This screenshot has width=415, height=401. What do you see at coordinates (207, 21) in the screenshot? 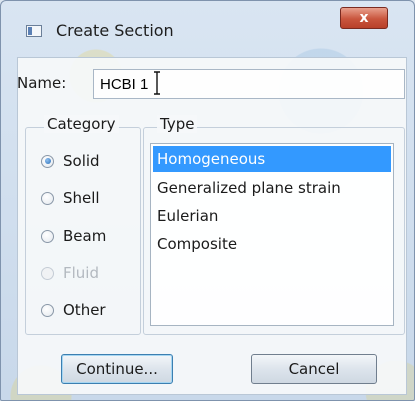
I see `title-bar: Create Section x` at bounding box center [207, 21].